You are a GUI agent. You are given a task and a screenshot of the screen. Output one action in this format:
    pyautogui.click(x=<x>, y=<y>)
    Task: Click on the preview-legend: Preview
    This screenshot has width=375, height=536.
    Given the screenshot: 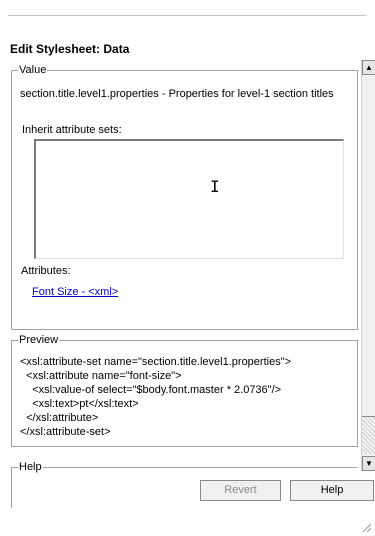 What is the action you would take?
    pyautogui.click(x=39, y=340)
    